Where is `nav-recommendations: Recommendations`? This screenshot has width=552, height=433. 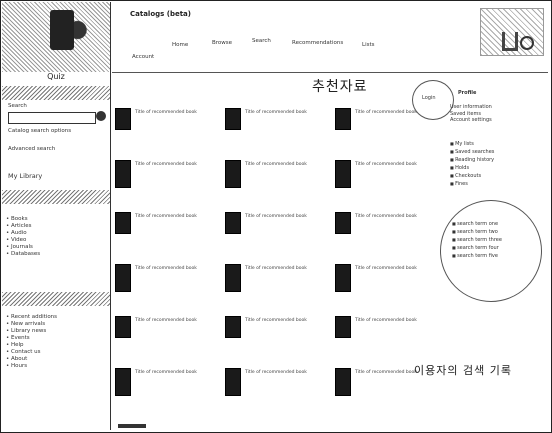
nav-recommendations: Recommendations is located at coordinates (317, 43).